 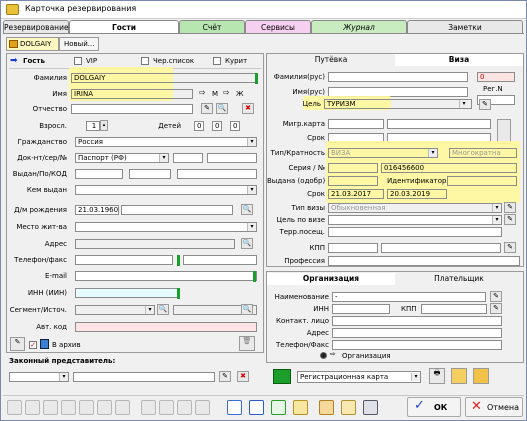 What do you see at coordinates (434, 407) in the screenshot?
I see `ok-button: ✓ ОК` at bounding box center [434, 407].